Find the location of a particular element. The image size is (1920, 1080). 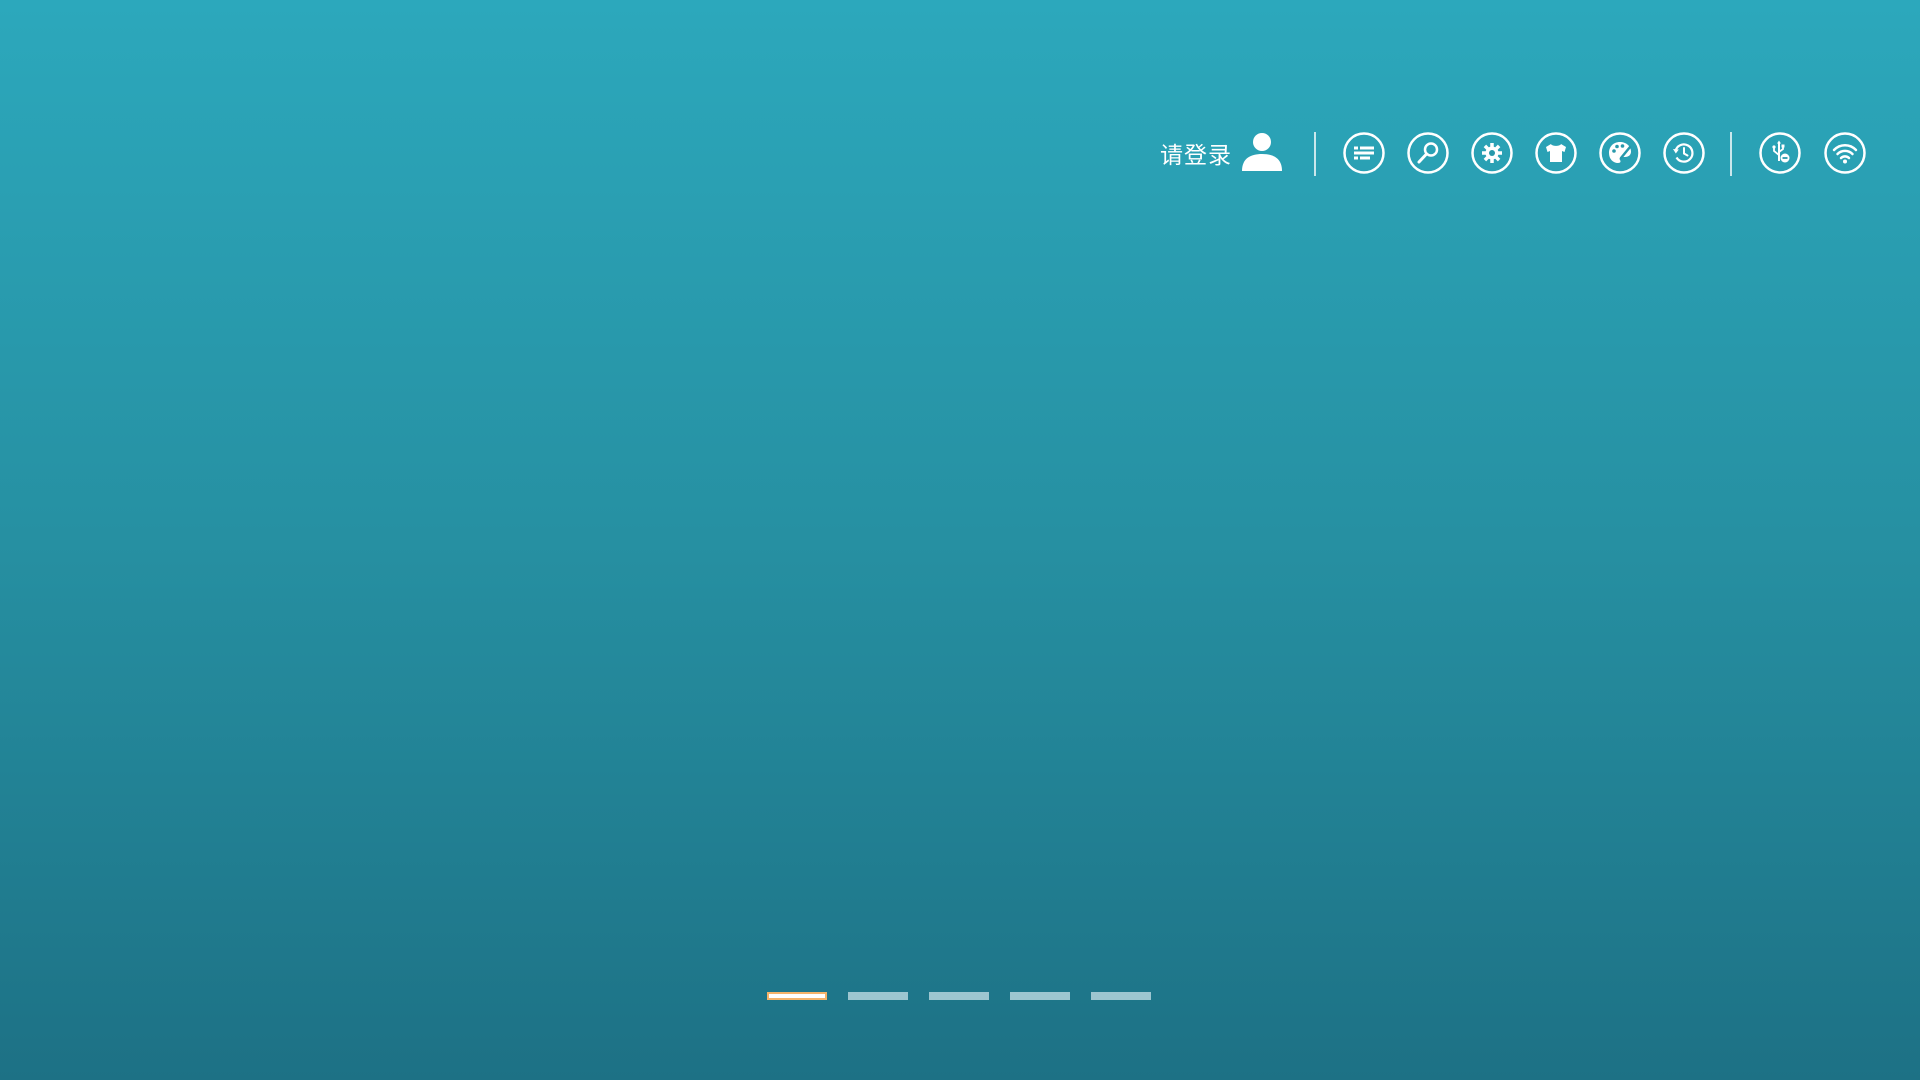

theme-palette-icon is located at coordinates (1620, 153).